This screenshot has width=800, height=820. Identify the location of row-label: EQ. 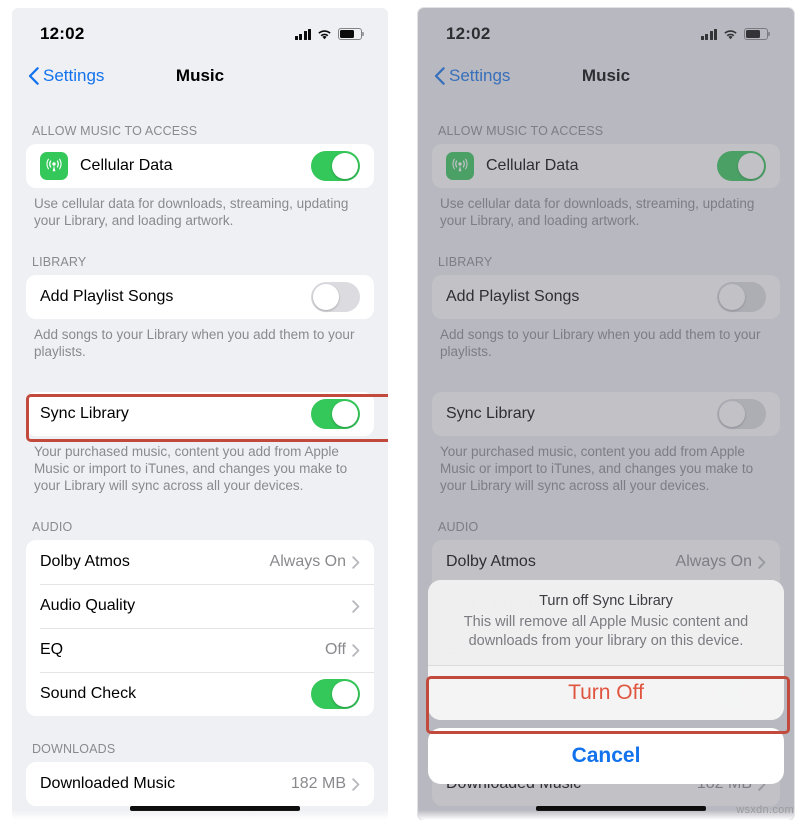
(52, 649).